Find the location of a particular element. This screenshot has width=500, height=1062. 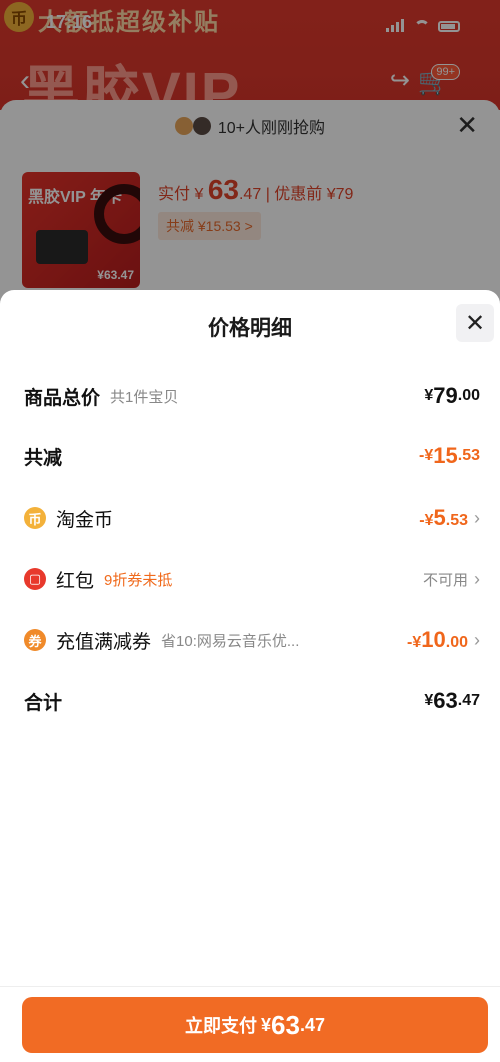

row-sub: 9折券未抵 is located at coordinates (138, 580).